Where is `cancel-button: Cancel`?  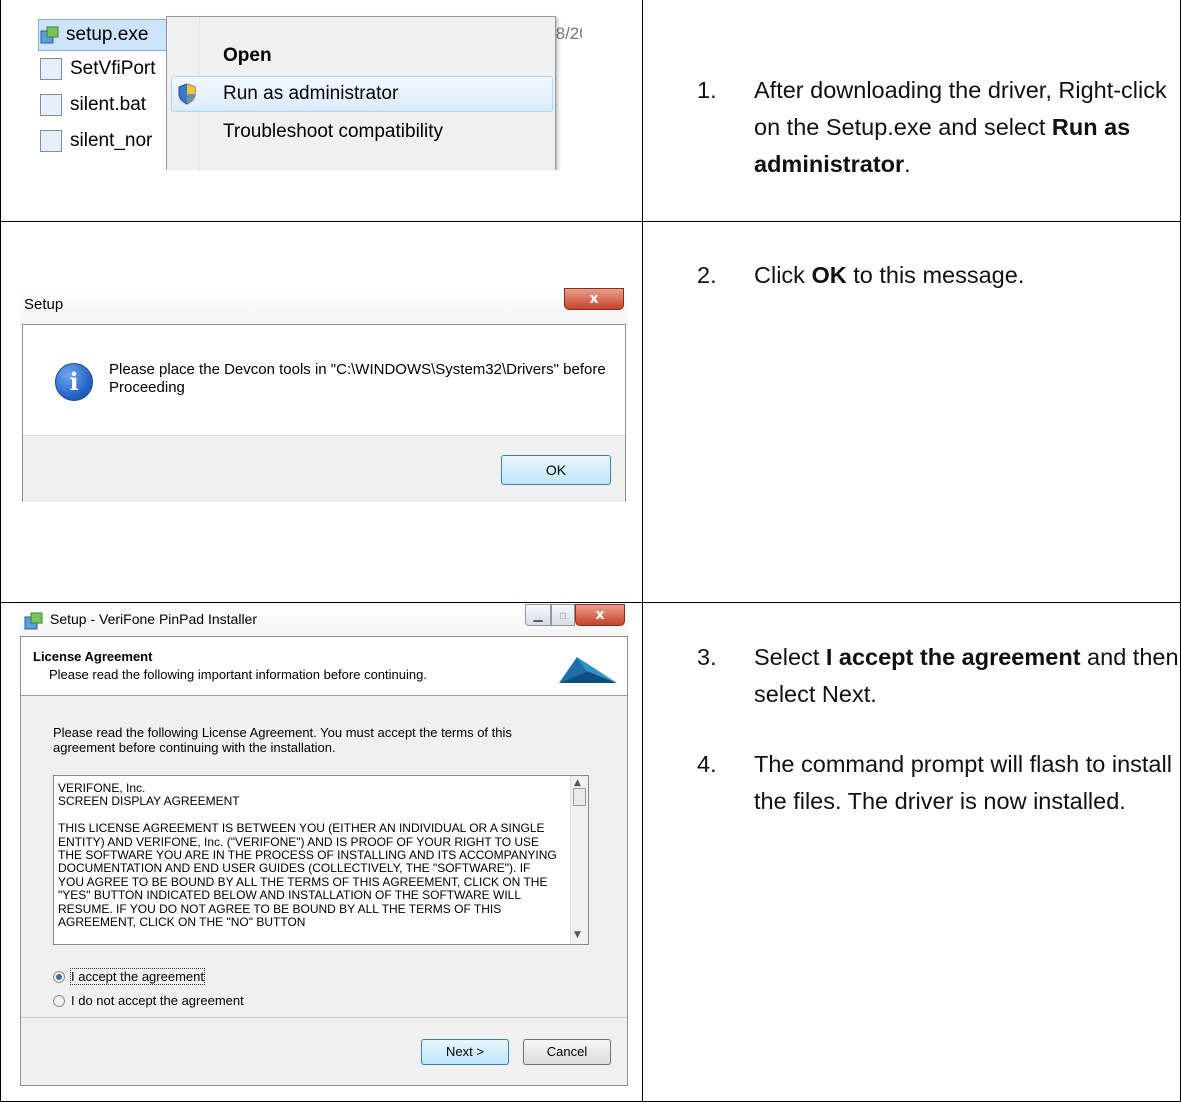
cancel-button: Cancel is located at coordinates (567, 1052).